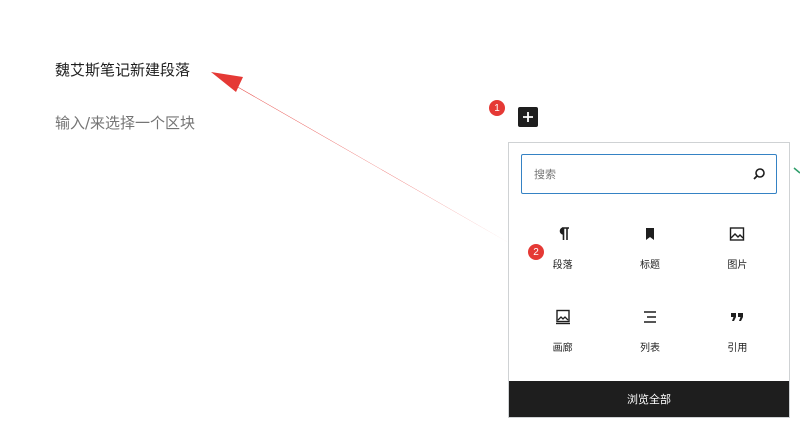 This screenshot has height=434, width=800. Describe the element at coordinates (737, 317) in the screenshot. I see `quote-icon` at that location.